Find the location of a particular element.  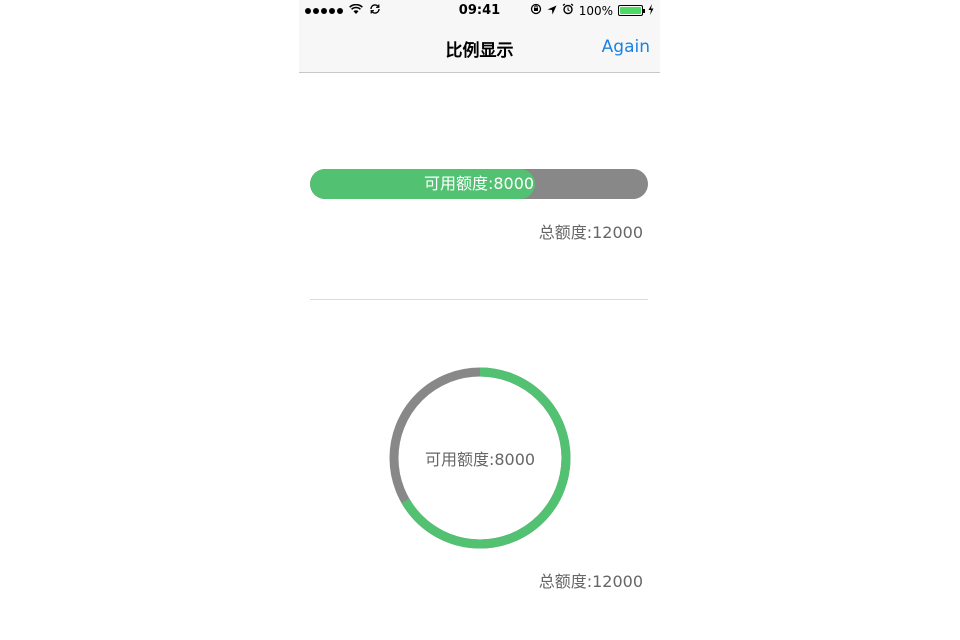

status-right: 100% is located at coordinates (592, 10).